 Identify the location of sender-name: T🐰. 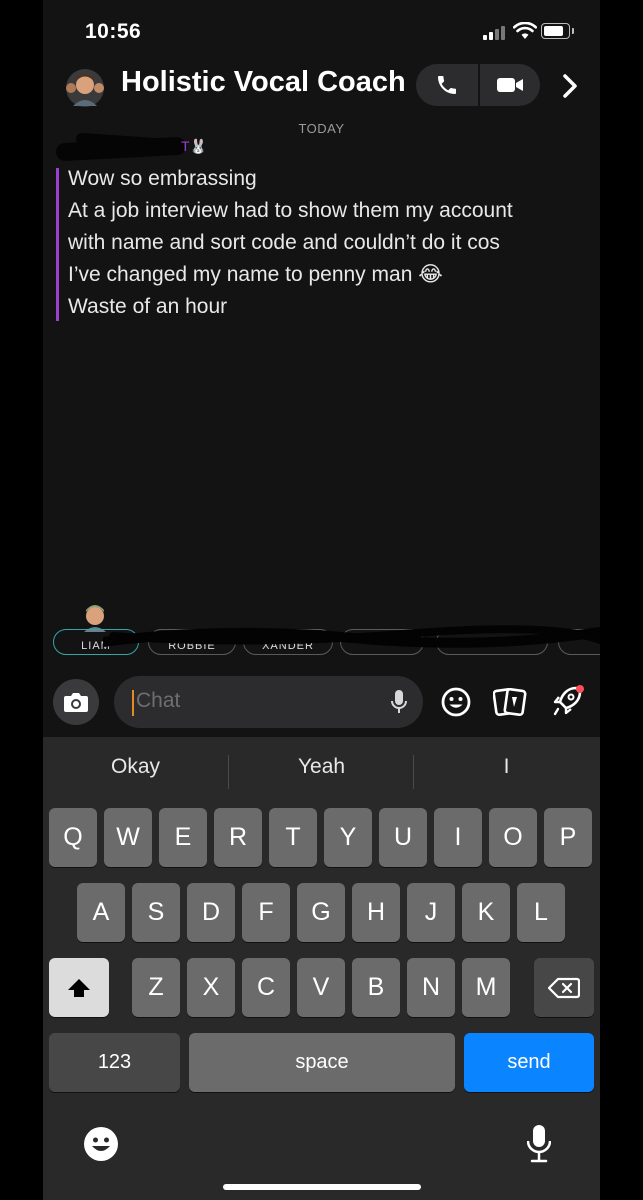
(135, 147).